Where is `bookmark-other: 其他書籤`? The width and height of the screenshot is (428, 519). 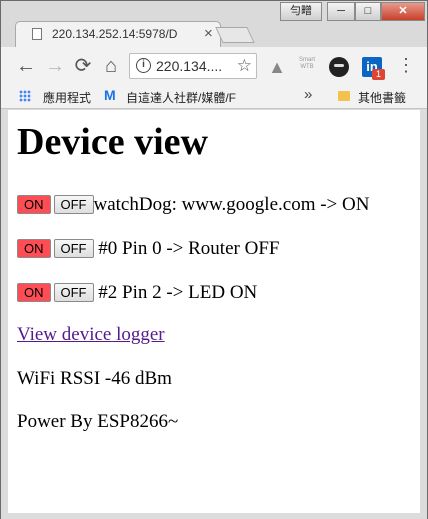
bookmark-other: 其他書籤 is located at coordinates (382, 97).